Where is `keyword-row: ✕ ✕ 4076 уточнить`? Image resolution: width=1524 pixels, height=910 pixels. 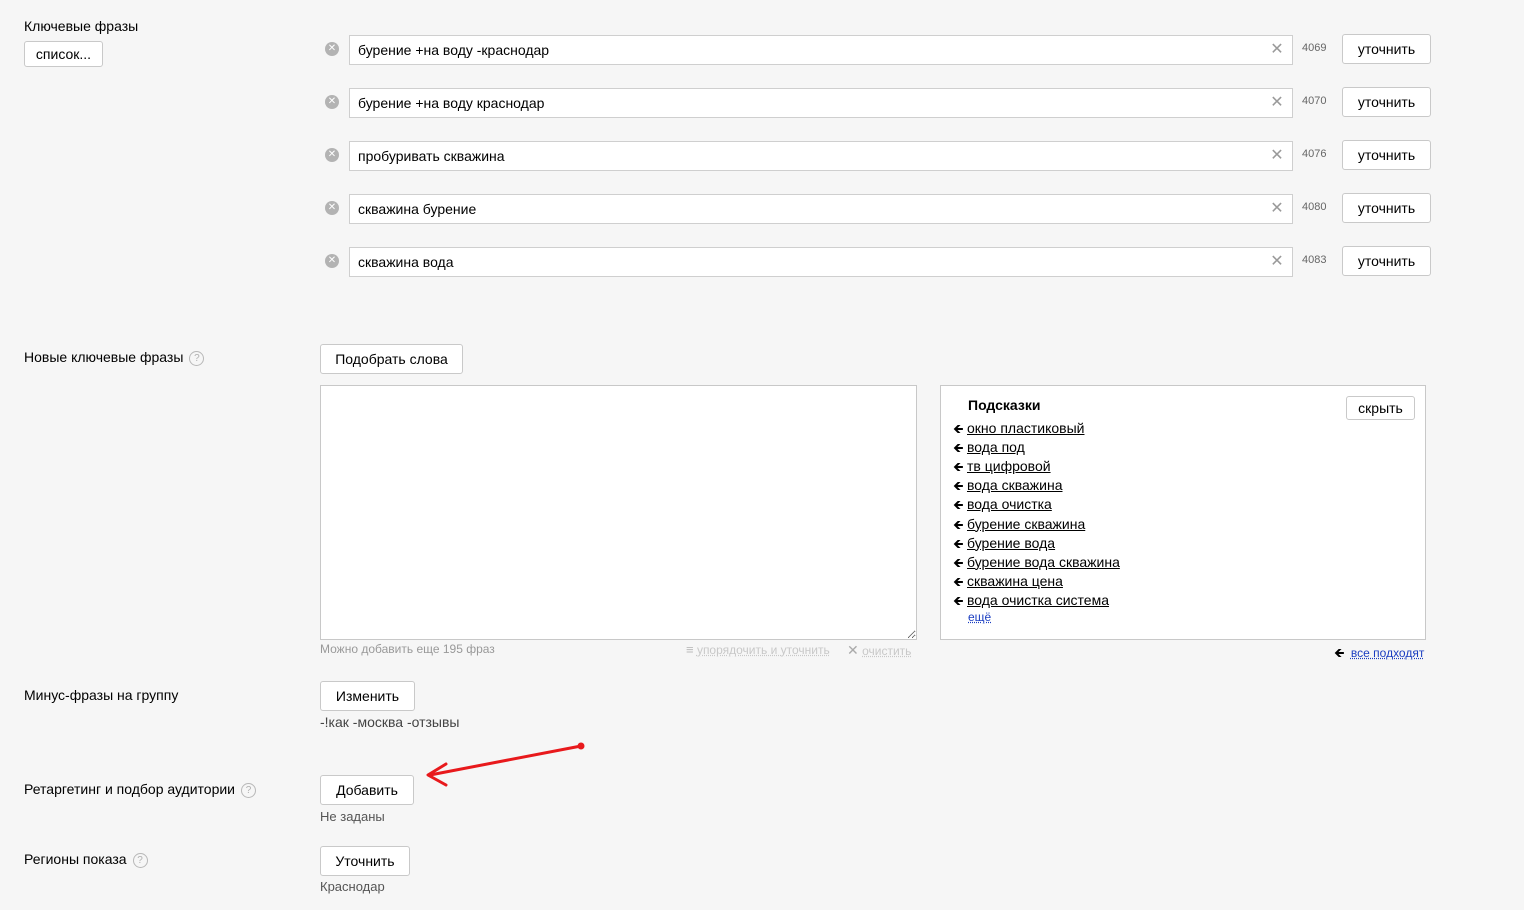
keyword-row: ✕ ✕ 4076 уточнить is located at coordinates (880, 156).